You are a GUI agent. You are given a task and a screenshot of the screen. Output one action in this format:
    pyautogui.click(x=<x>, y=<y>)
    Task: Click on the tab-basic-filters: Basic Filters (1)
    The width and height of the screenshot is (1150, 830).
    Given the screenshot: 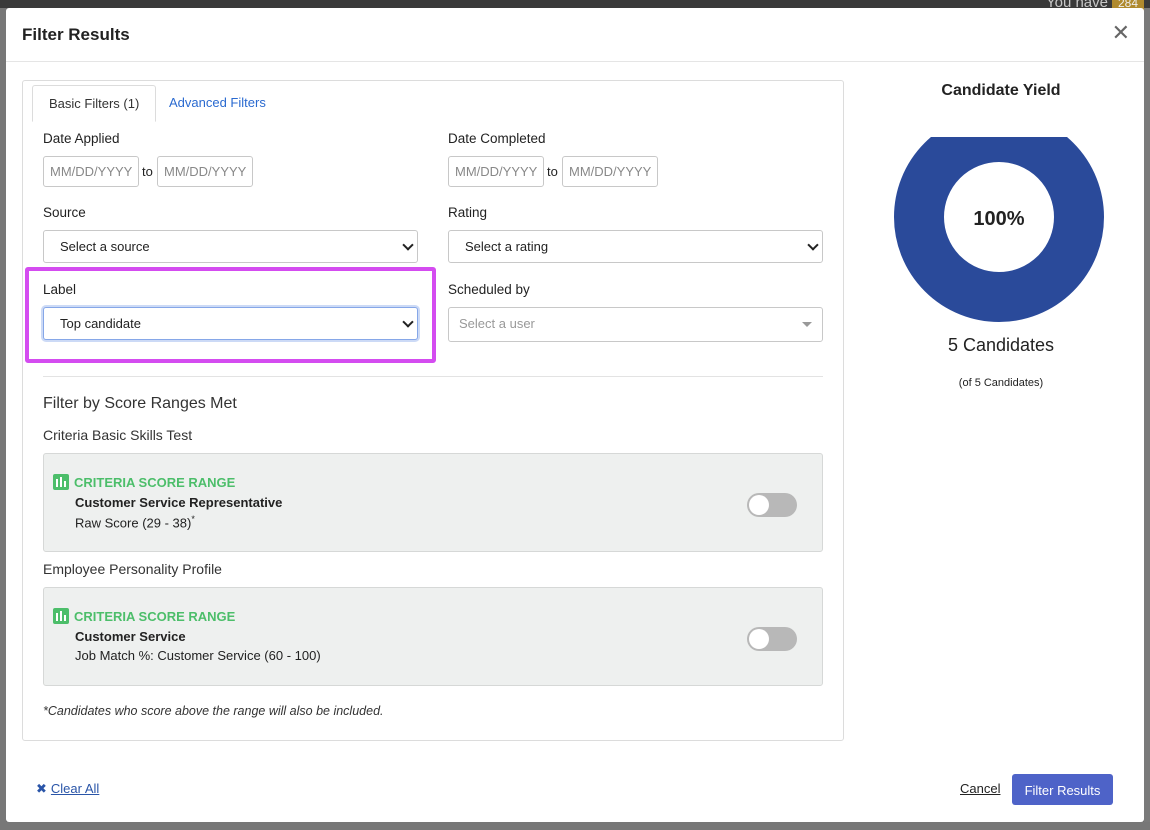 What is the action you would take?
    pyautogui.click(x=94, y=103)
    